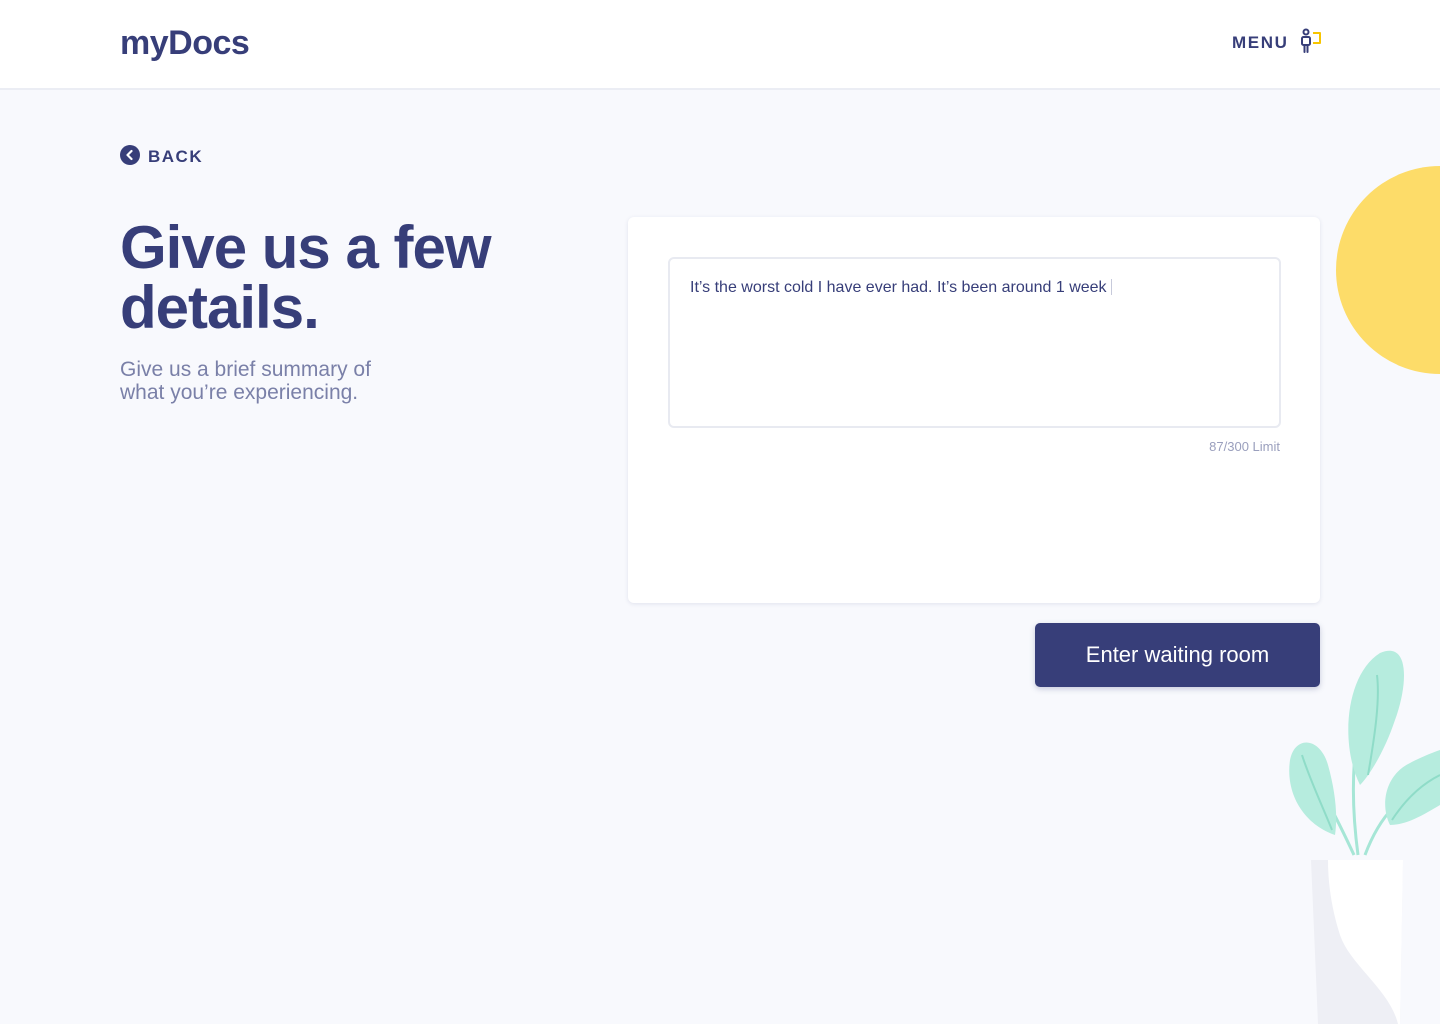 The width and height of the screenshot is (1440, 1024). Describe the element at coordinates (1311, 43) in the screenshot. I see `menu-person-icon` at that location.